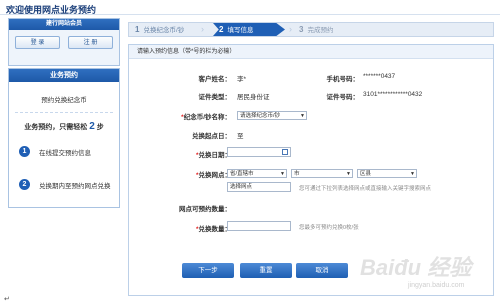 The image size is (500, 304). I want to click on available-count-label: 网点可预约数量：, so click(205, 209).